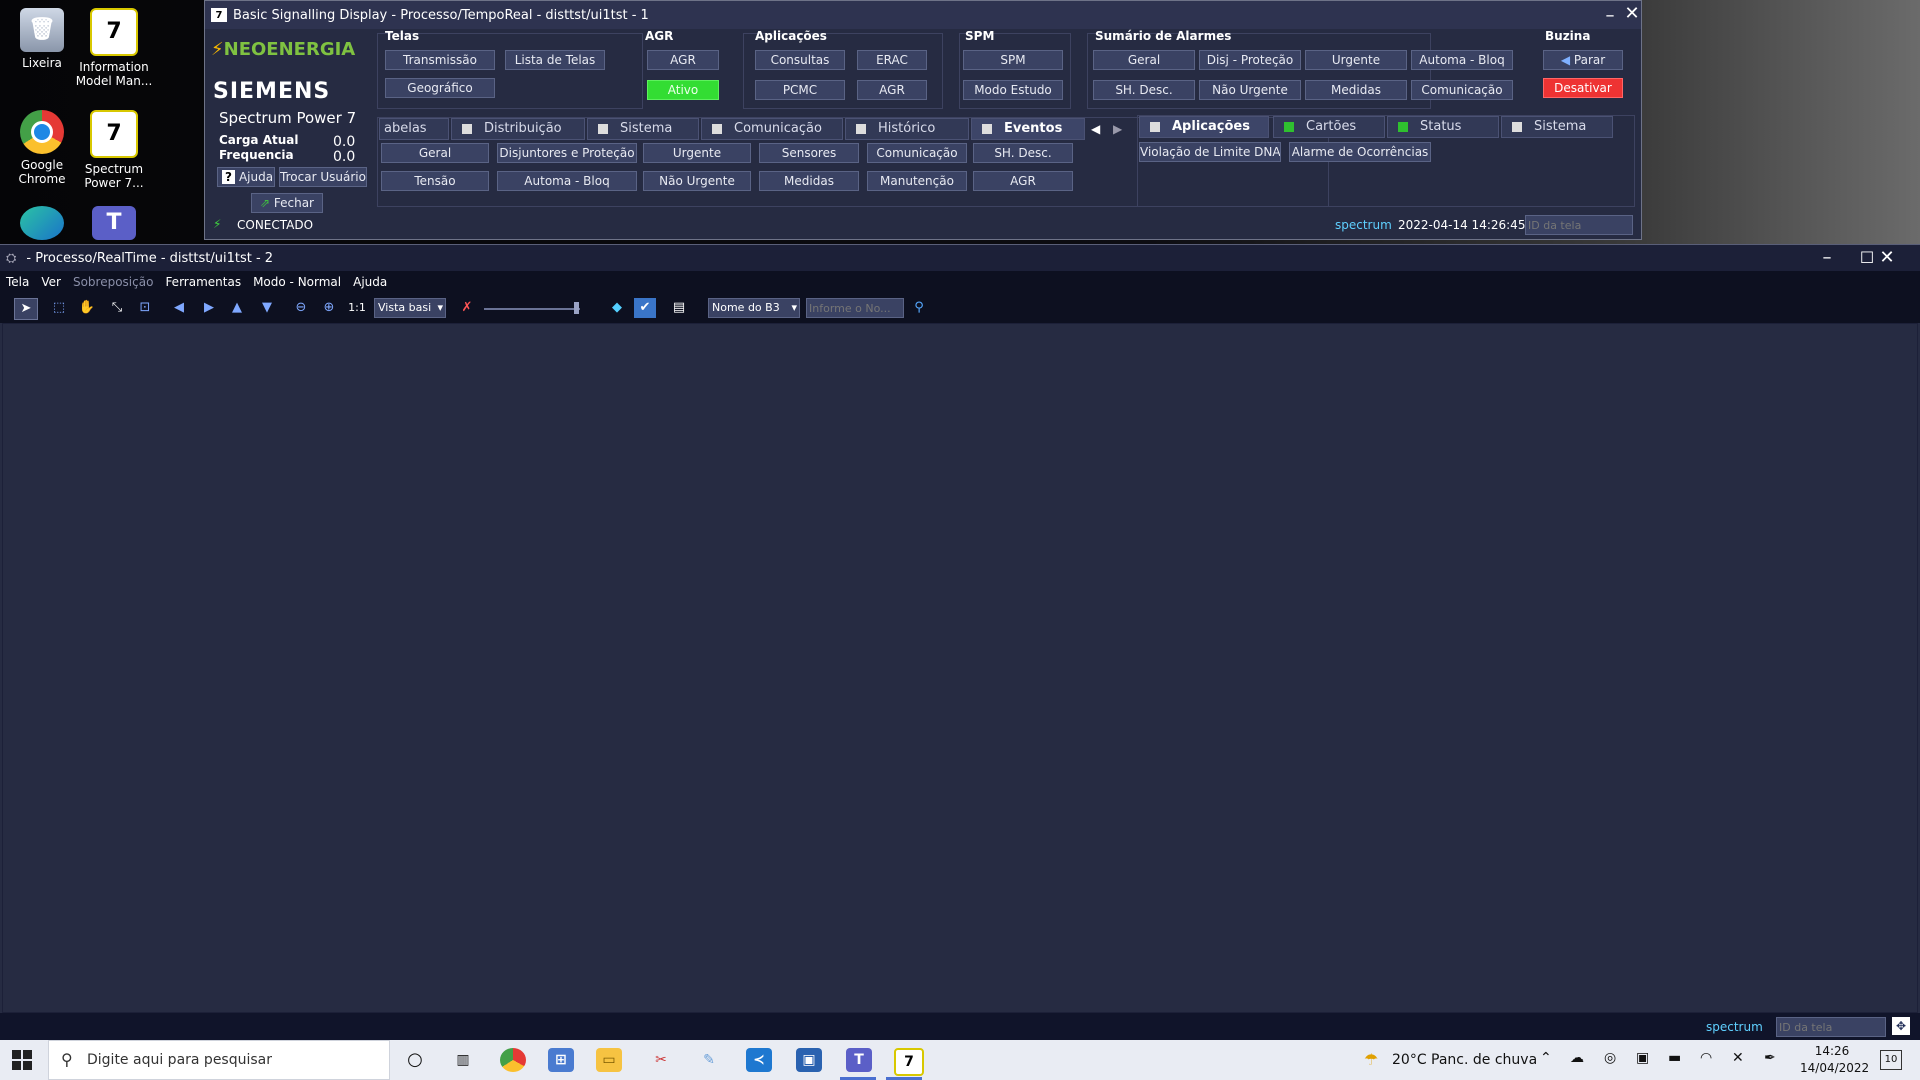  Describe the element at coordinates (370, 282) in the screenshot. I see `menu-ajuda: Ajuda` at that location.